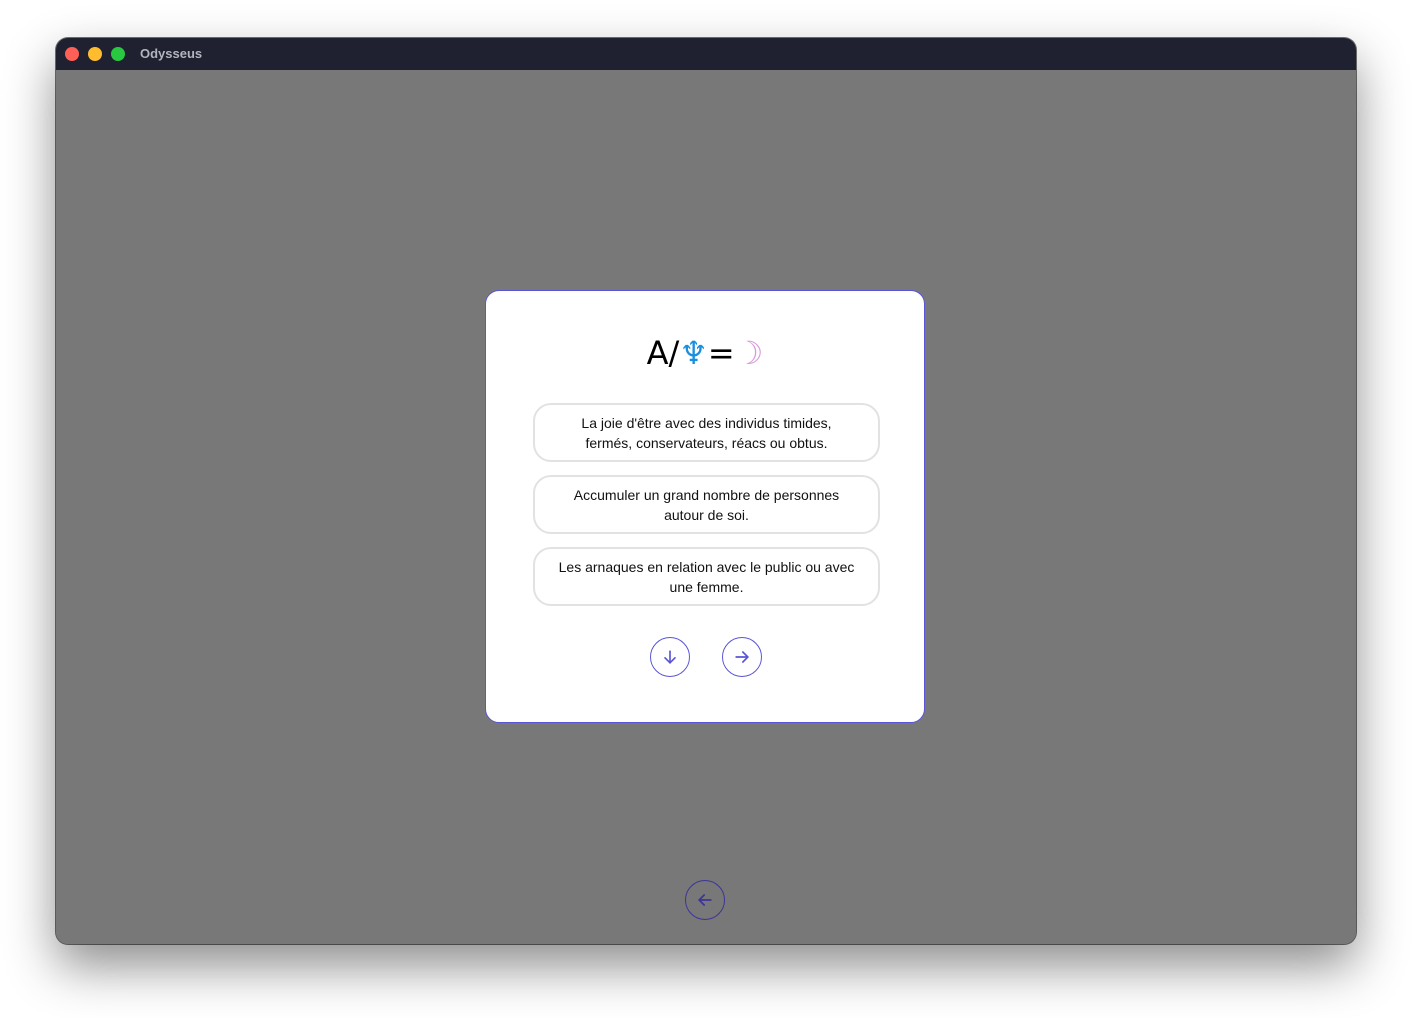 The height and width of the screenshot is (1018, 1412). I want to click on back-button, so click(705, 900).